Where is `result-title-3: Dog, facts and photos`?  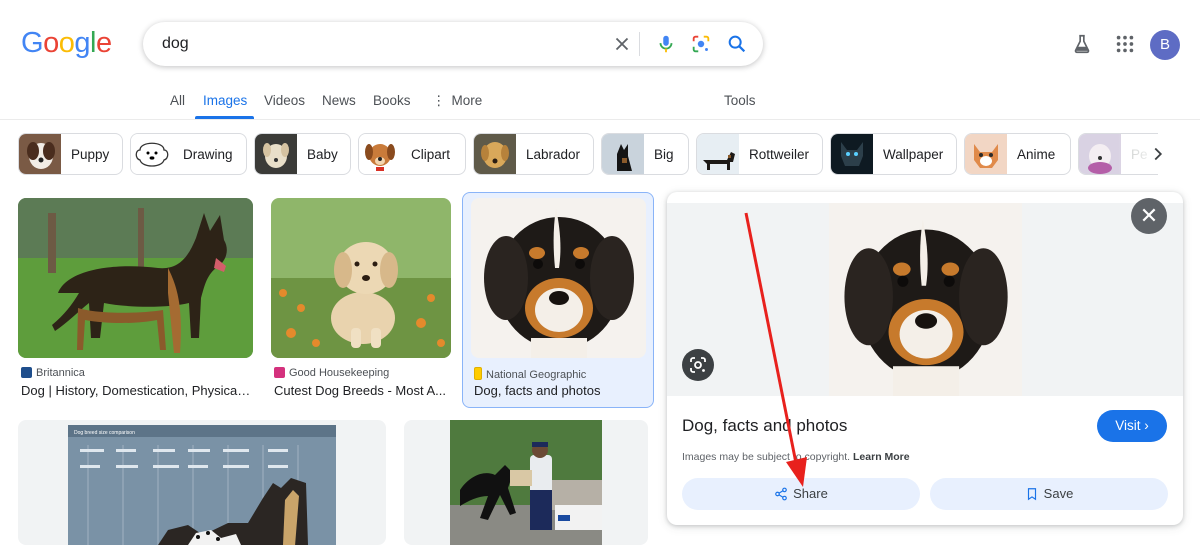
result-title-3: Dog, facts and photos is located at coordinates (559, 390).